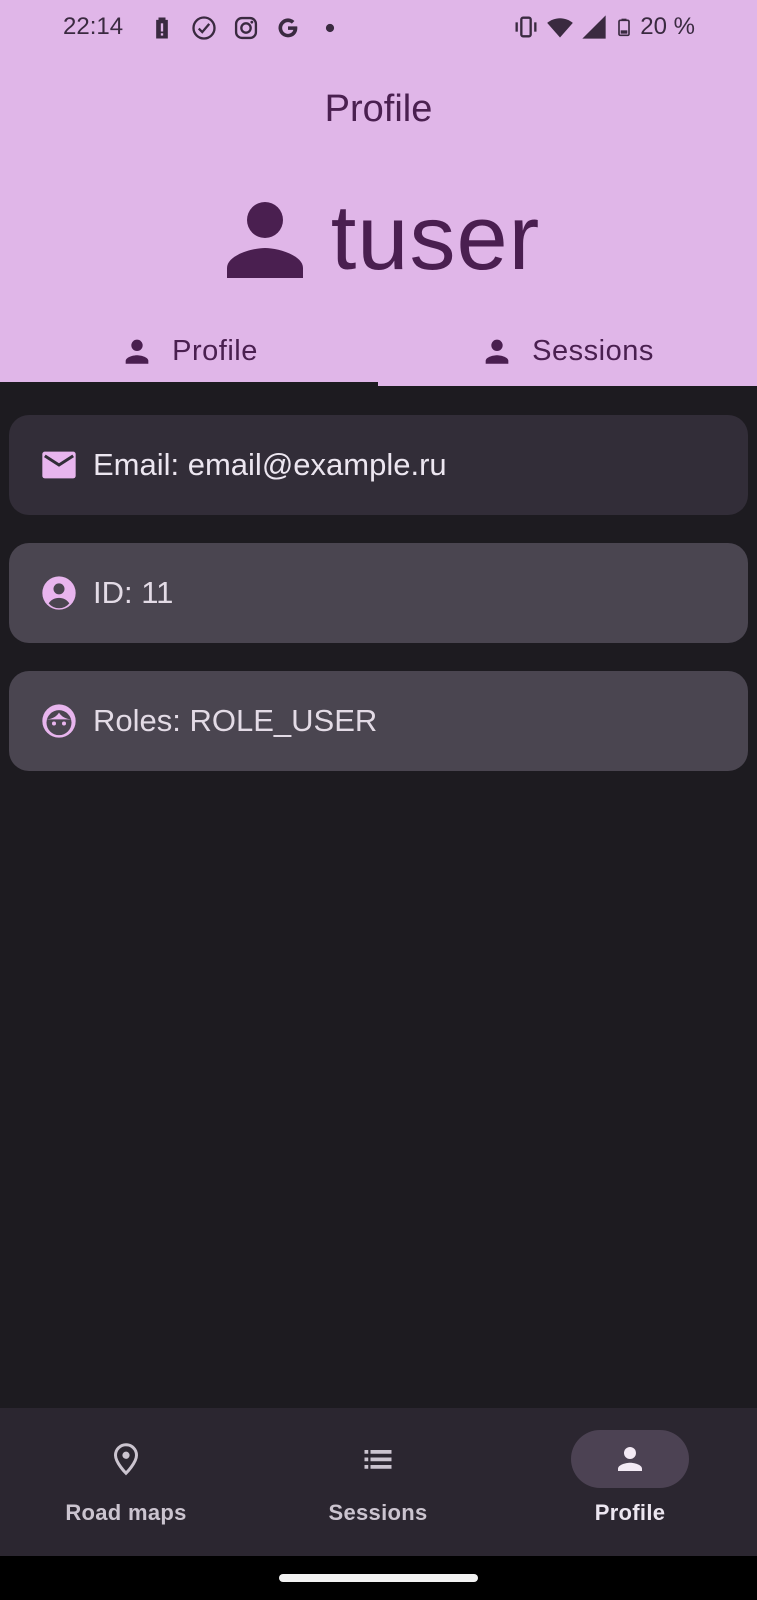  What do you see at coordinates (93, 26) in the screenshot?
I see `status-time: 22:14` at bounding box center [93, 26].